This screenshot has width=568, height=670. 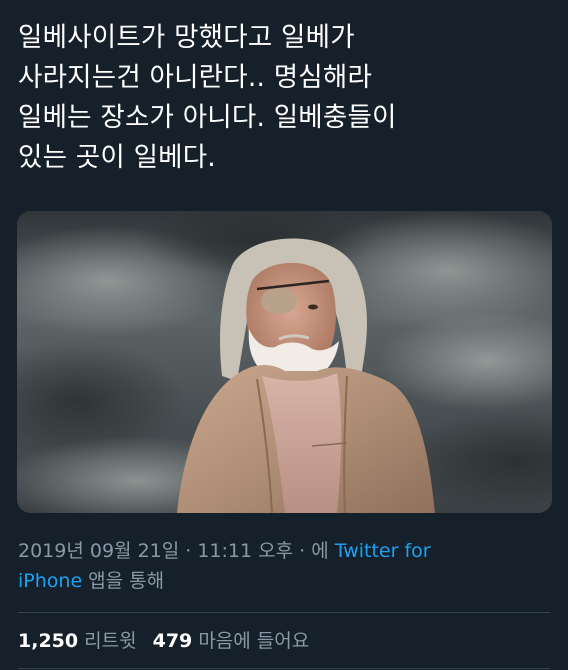 What do you see at coordinates (314, 551) in the screenshot?
I see `meta-separator: · 에` at bounding box center [314, 551].